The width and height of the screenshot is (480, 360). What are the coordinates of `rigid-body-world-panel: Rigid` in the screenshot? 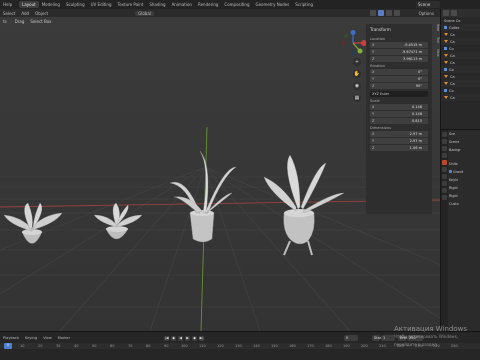 It's located at (464, 198).